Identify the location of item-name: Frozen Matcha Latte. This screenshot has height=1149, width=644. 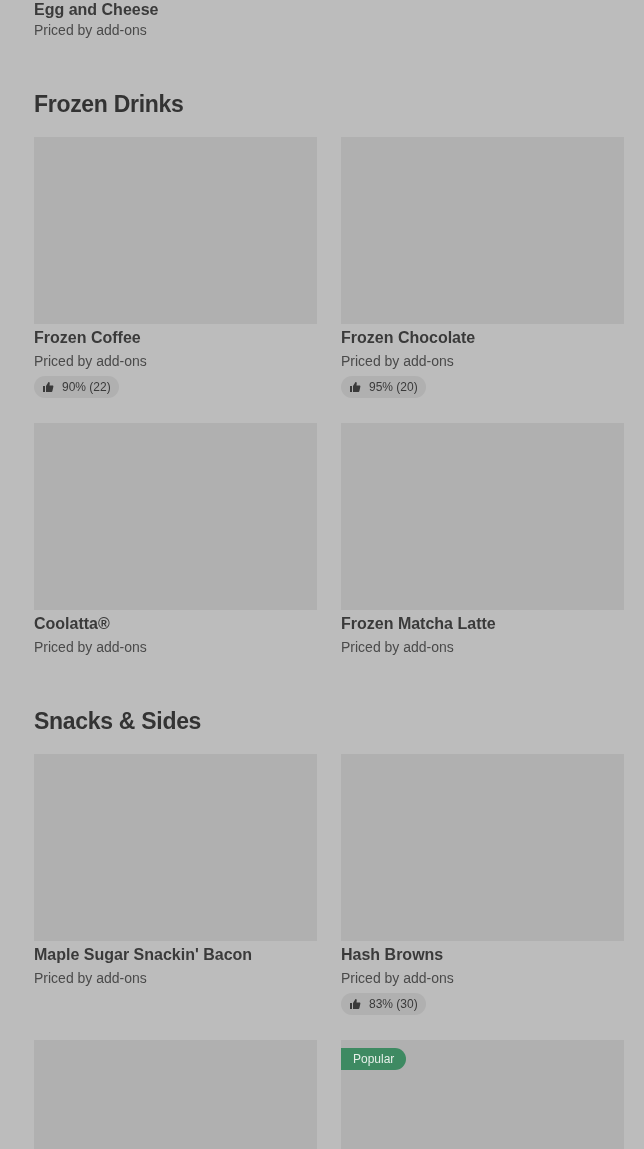
(418, 624).